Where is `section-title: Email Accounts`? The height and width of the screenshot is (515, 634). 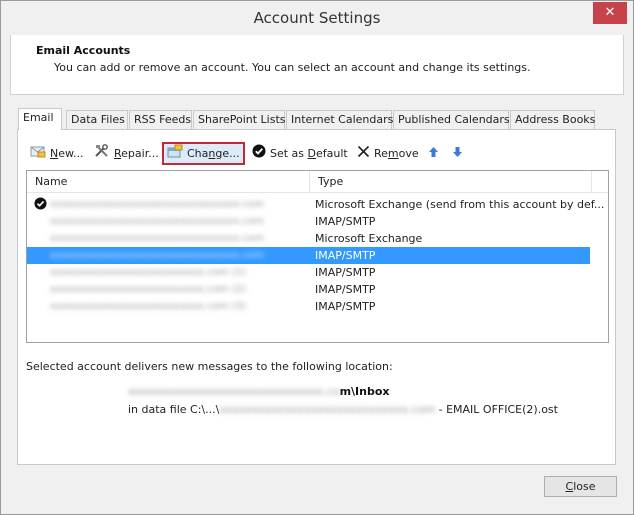
section-title: Email Accounts is located at coordinates (83, 50).